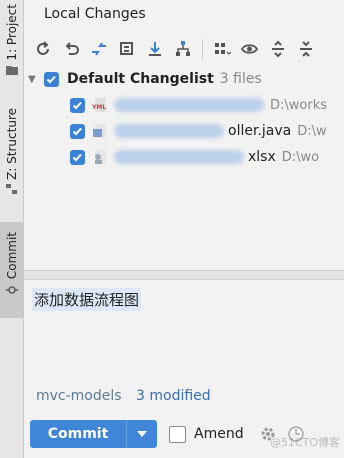  Describe the element at coordinates (87, 299) in the screenshot. I see `commit-message-text: 添加数据流程图` at that location.